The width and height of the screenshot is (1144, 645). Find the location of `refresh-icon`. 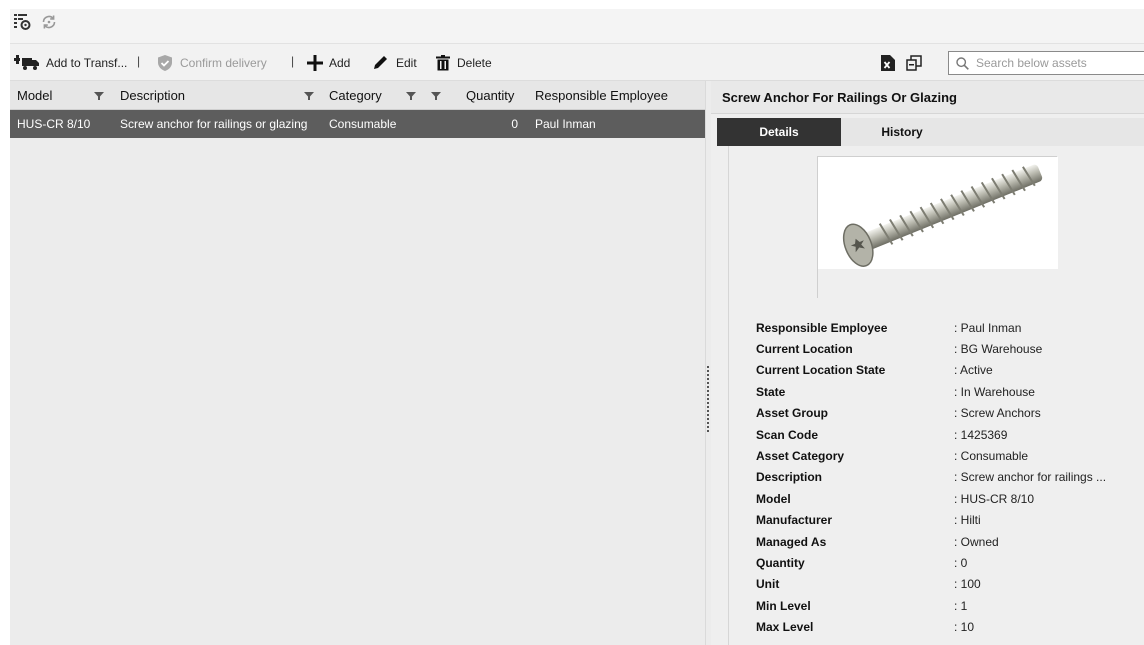

refresh-icon is located at coordinates (49, 22).